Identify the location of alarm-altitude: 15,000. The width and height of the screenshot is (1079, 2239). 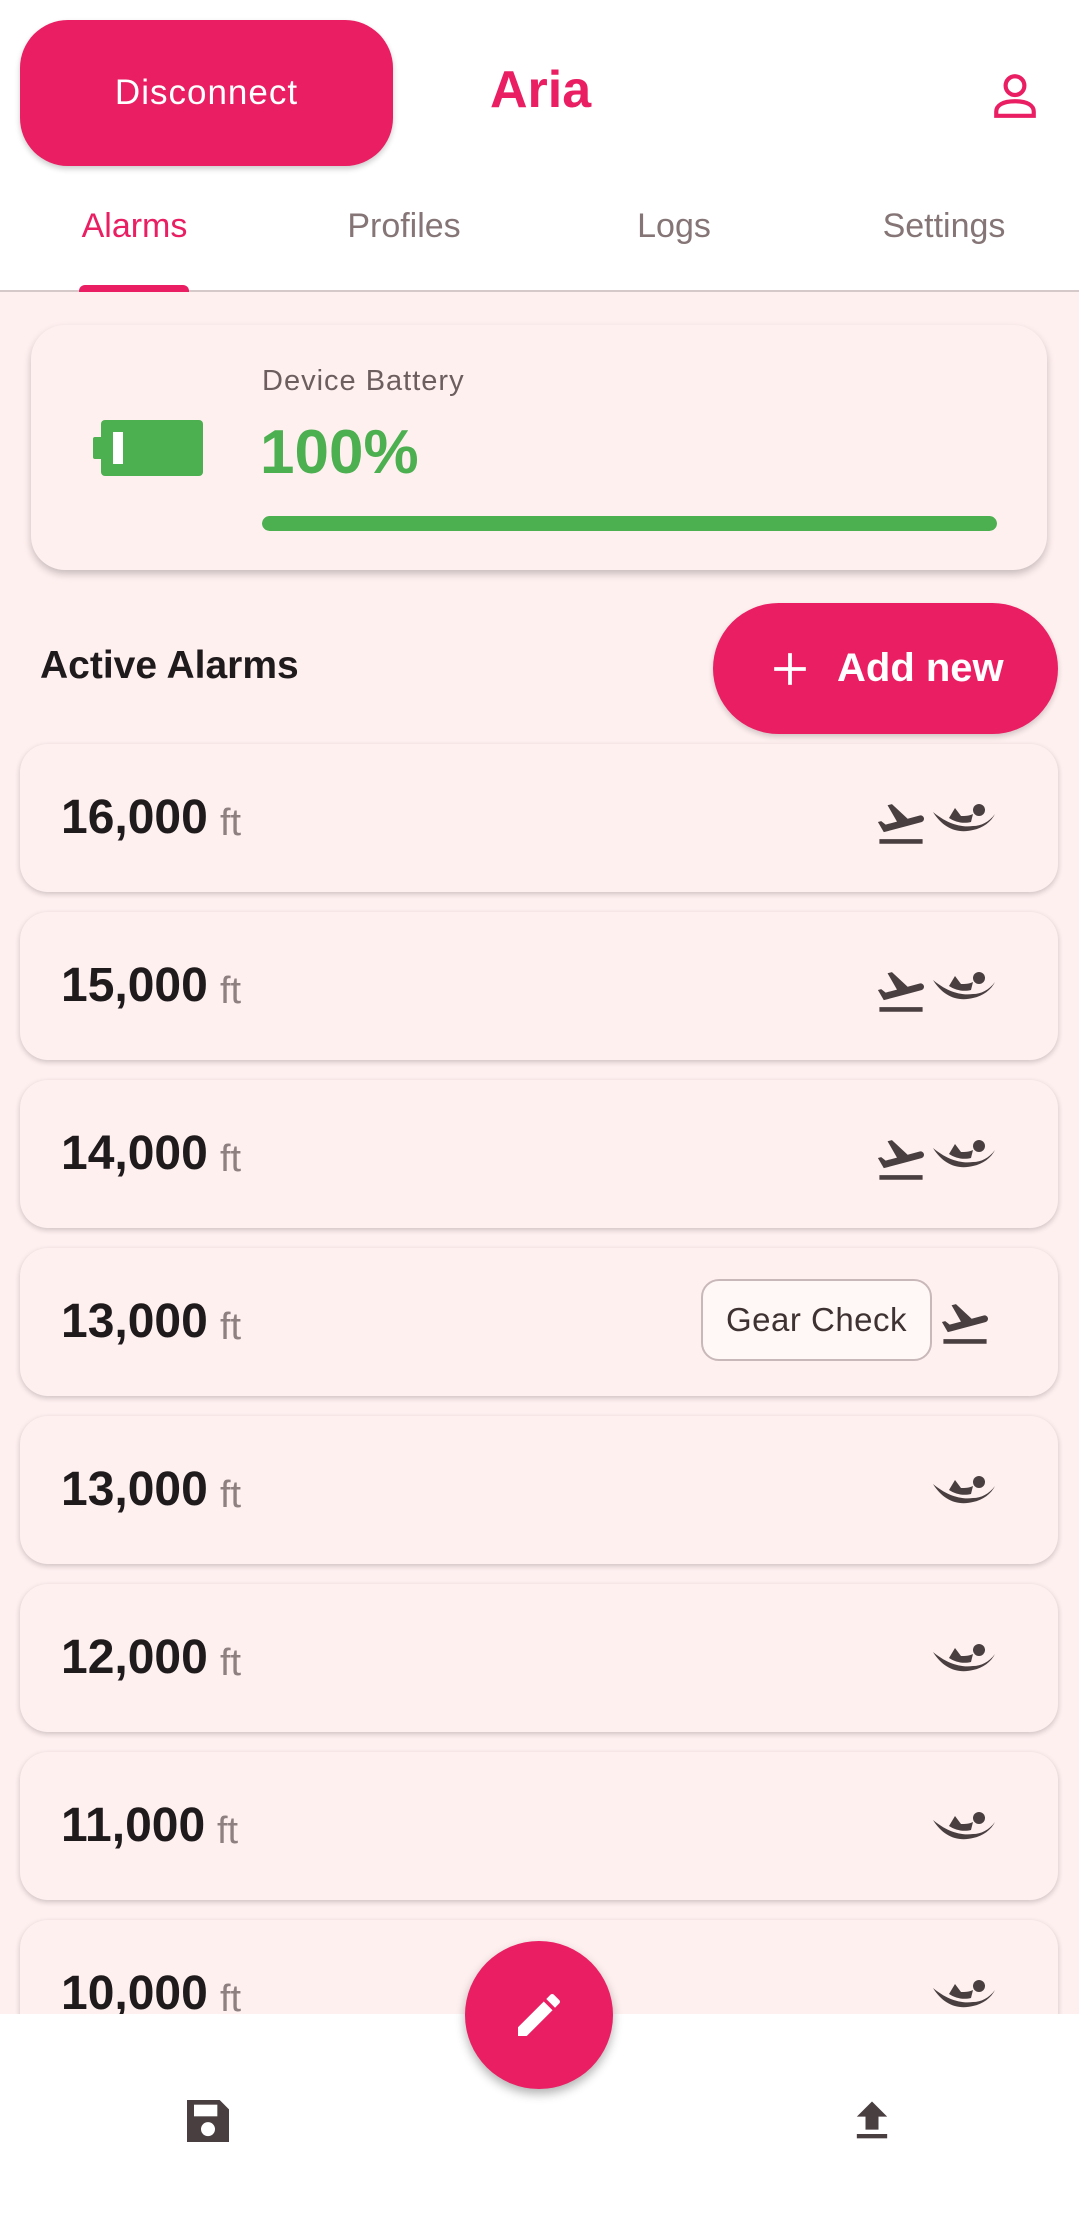
(134, 985).